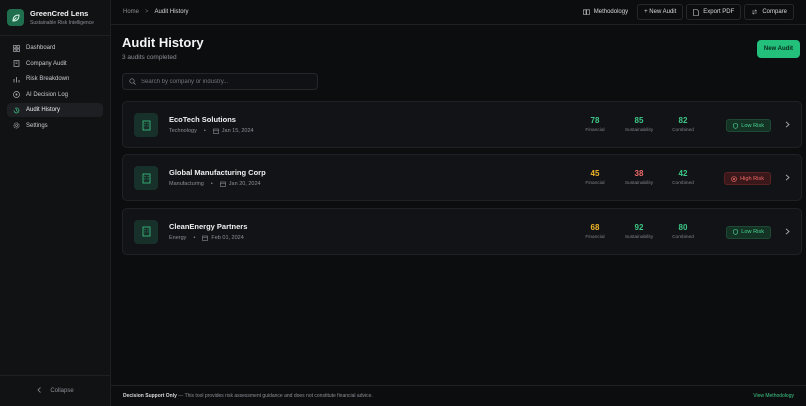 Image resolution: width=806 pixels, height=406 pixels. I want to click on chevron-left-icon, so click(39, 391).